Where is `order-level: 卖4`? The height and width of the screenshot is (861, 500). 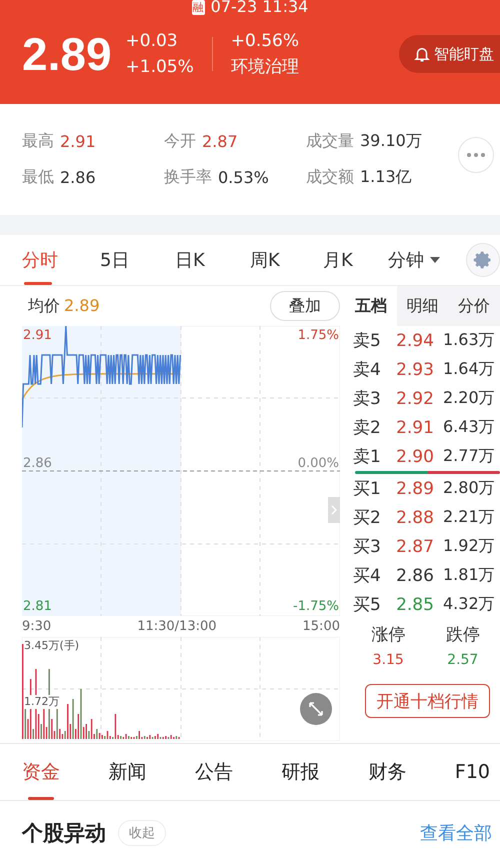
order-level: 卖4 is located at coordinates (367, 370).